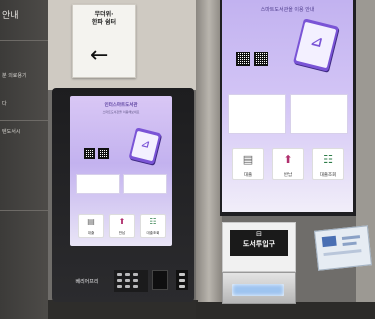 This screenshot has height=319, width=375. Describe the element at coordinates (24, 159) in the screenshot. I see `left-wall: 안내 분 의료용기 다 텐도서시` at that location.